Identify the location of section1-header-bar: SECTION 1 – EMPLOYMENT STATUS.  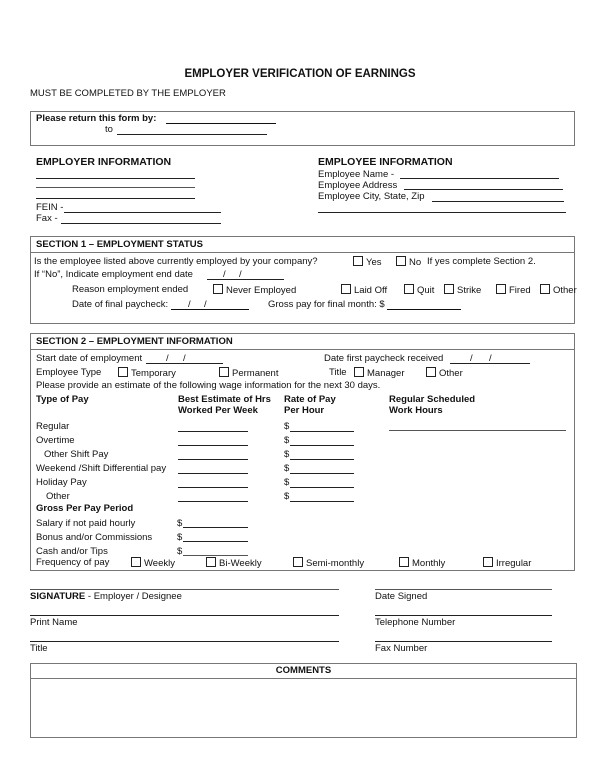
(302, 245).